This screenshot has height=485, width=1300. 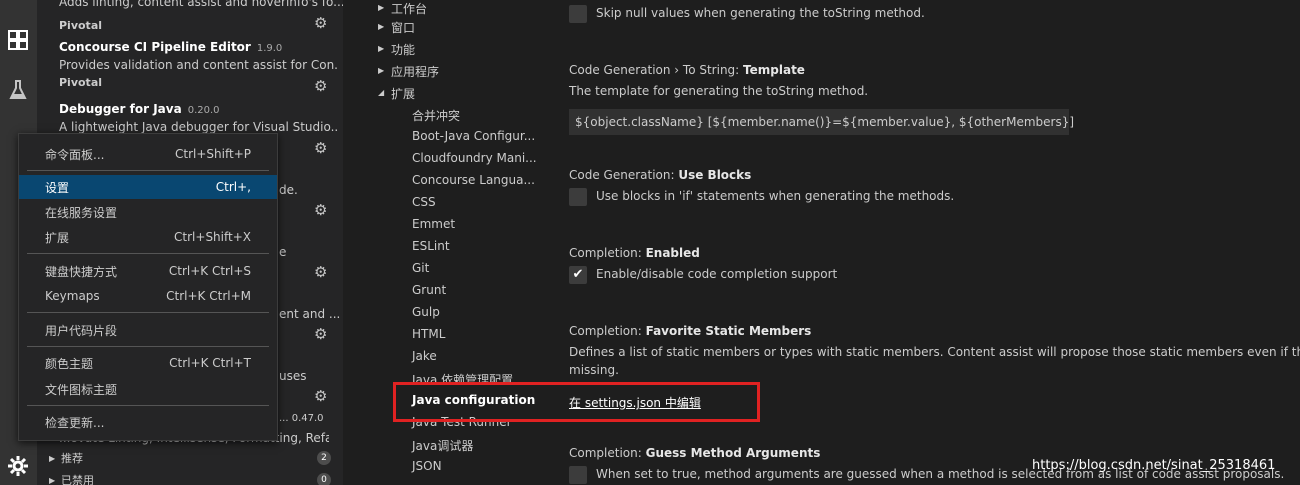 What do you see at coordinates (148, 389) in the screenshot?
I see `menu-item-file-icon-theme: 文件图标主题` at bounding box center [148, 389].